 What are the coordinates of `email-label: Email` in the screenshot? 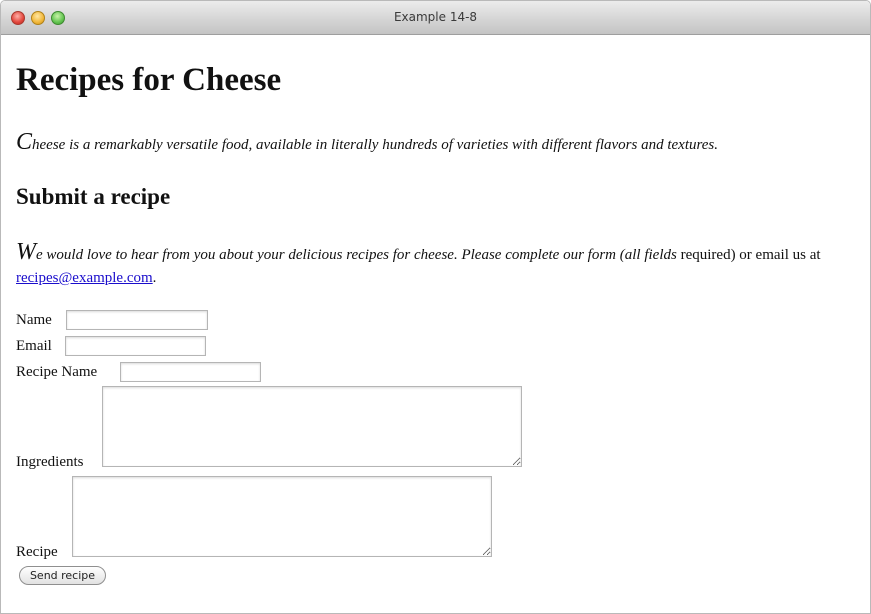 It's located at (34, 346).